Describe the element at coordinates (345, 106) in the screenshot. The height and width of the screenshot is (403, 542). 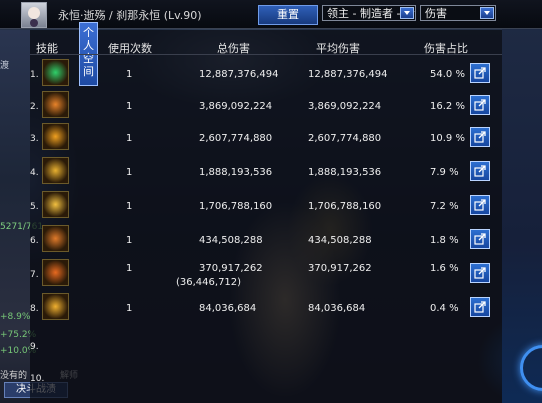
I see `average-damage: 3,869,092,224` at that location.